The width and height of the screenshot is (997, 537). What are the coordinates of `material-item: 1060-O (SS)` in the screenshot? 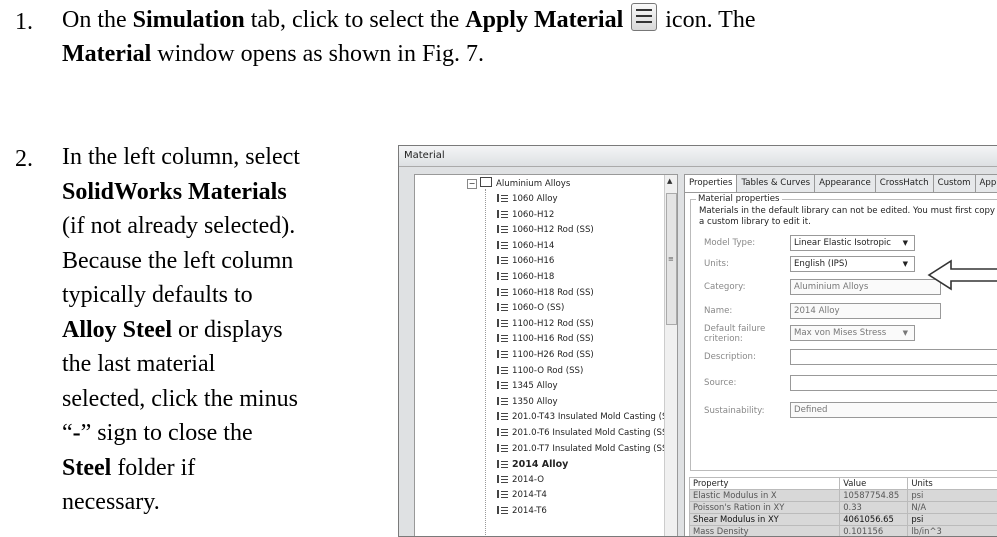 It's located at (530, 308).